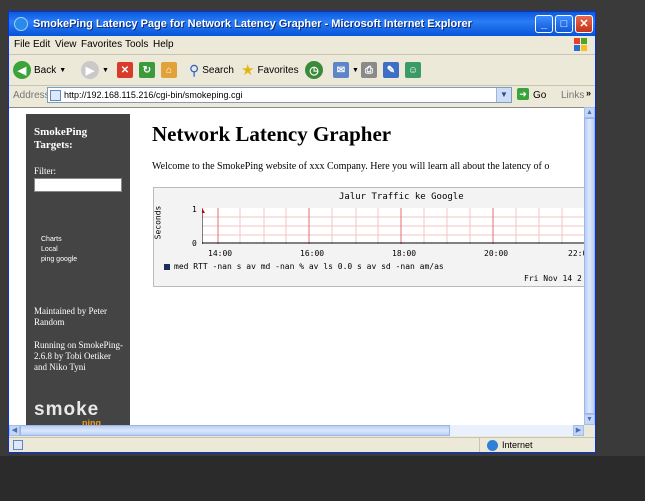 The width and height of the screenshot is (645, 501). Describe the element at coordinates (539, 95) in the screenshot. I see `go-button: Go` at that location.